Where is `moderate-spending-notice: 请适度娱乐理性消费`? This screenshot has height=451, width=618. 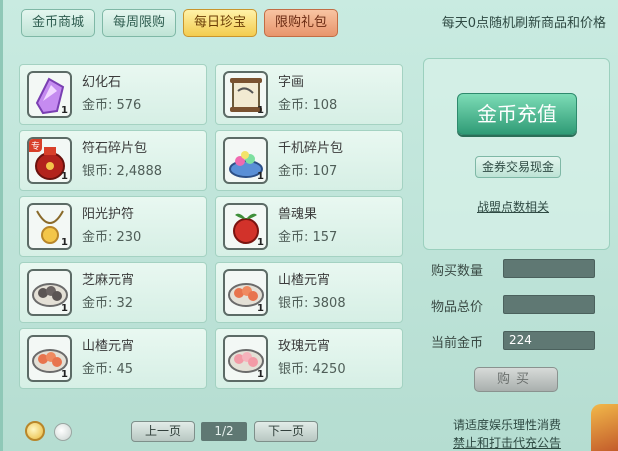
moderate-spending-notice: 请适度娱乐理性消费 is located at coordinates (507, 425).